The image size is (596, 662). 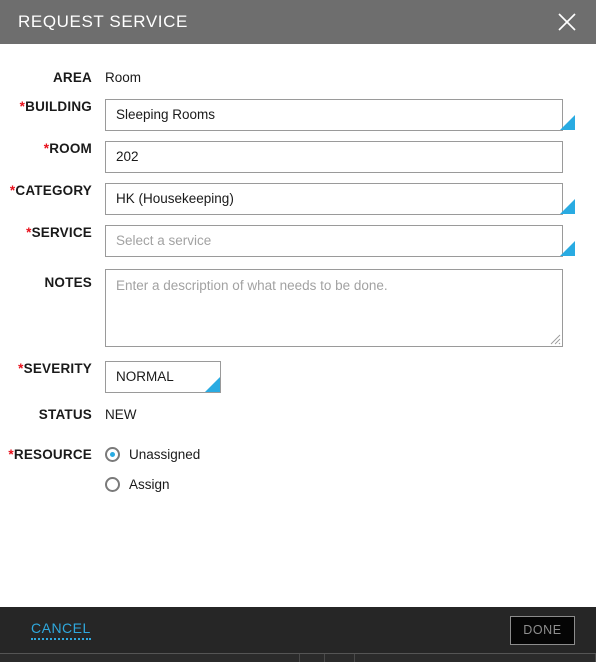 I want to click on label-area: AREA, so click(x=72, y=77).